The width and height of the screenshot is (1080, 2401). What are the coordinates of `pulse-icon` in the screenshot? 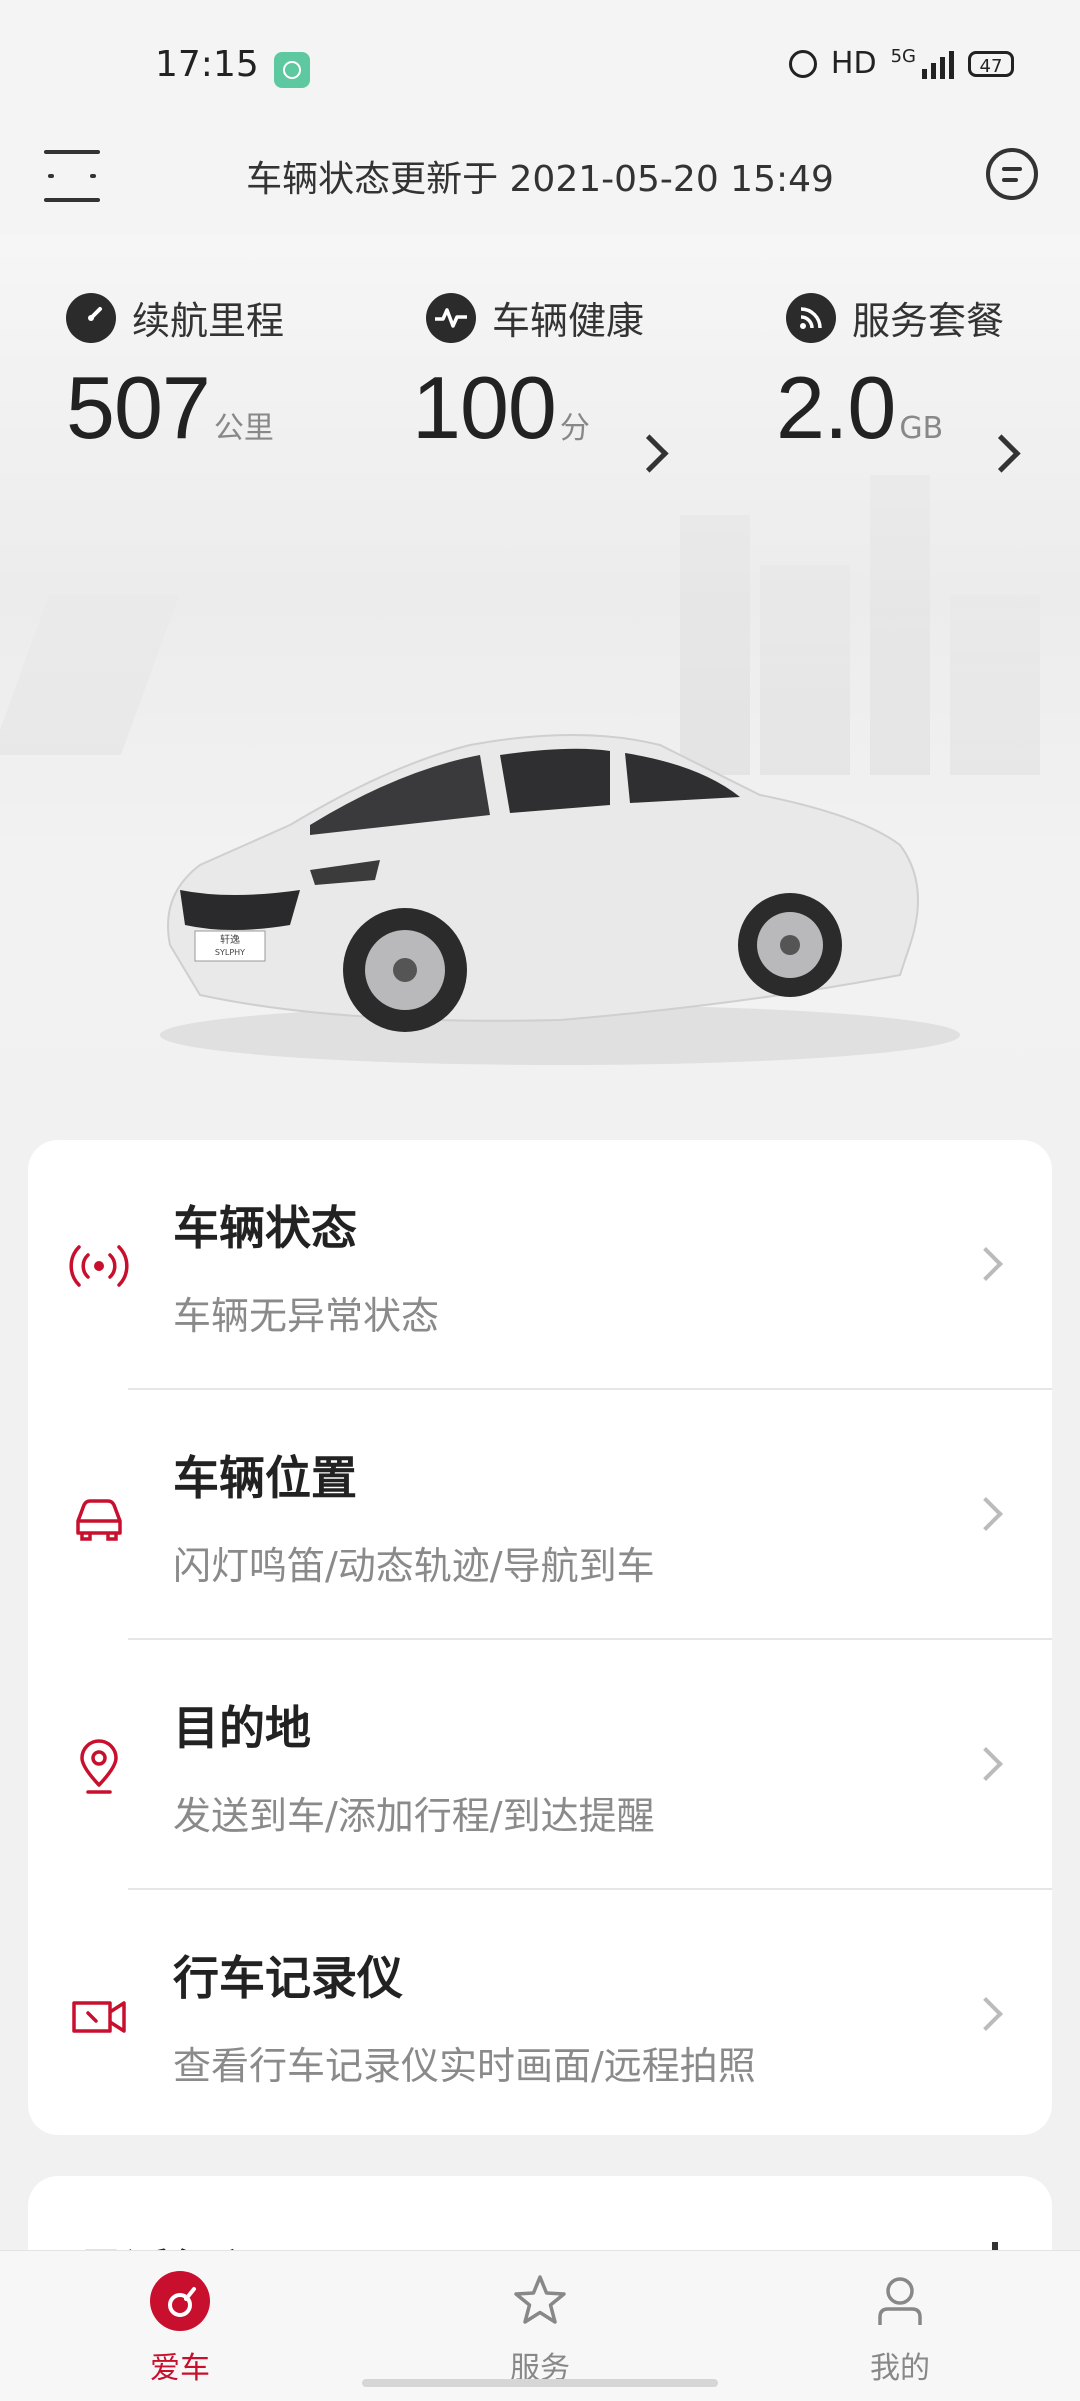 It's located at (451, 317).